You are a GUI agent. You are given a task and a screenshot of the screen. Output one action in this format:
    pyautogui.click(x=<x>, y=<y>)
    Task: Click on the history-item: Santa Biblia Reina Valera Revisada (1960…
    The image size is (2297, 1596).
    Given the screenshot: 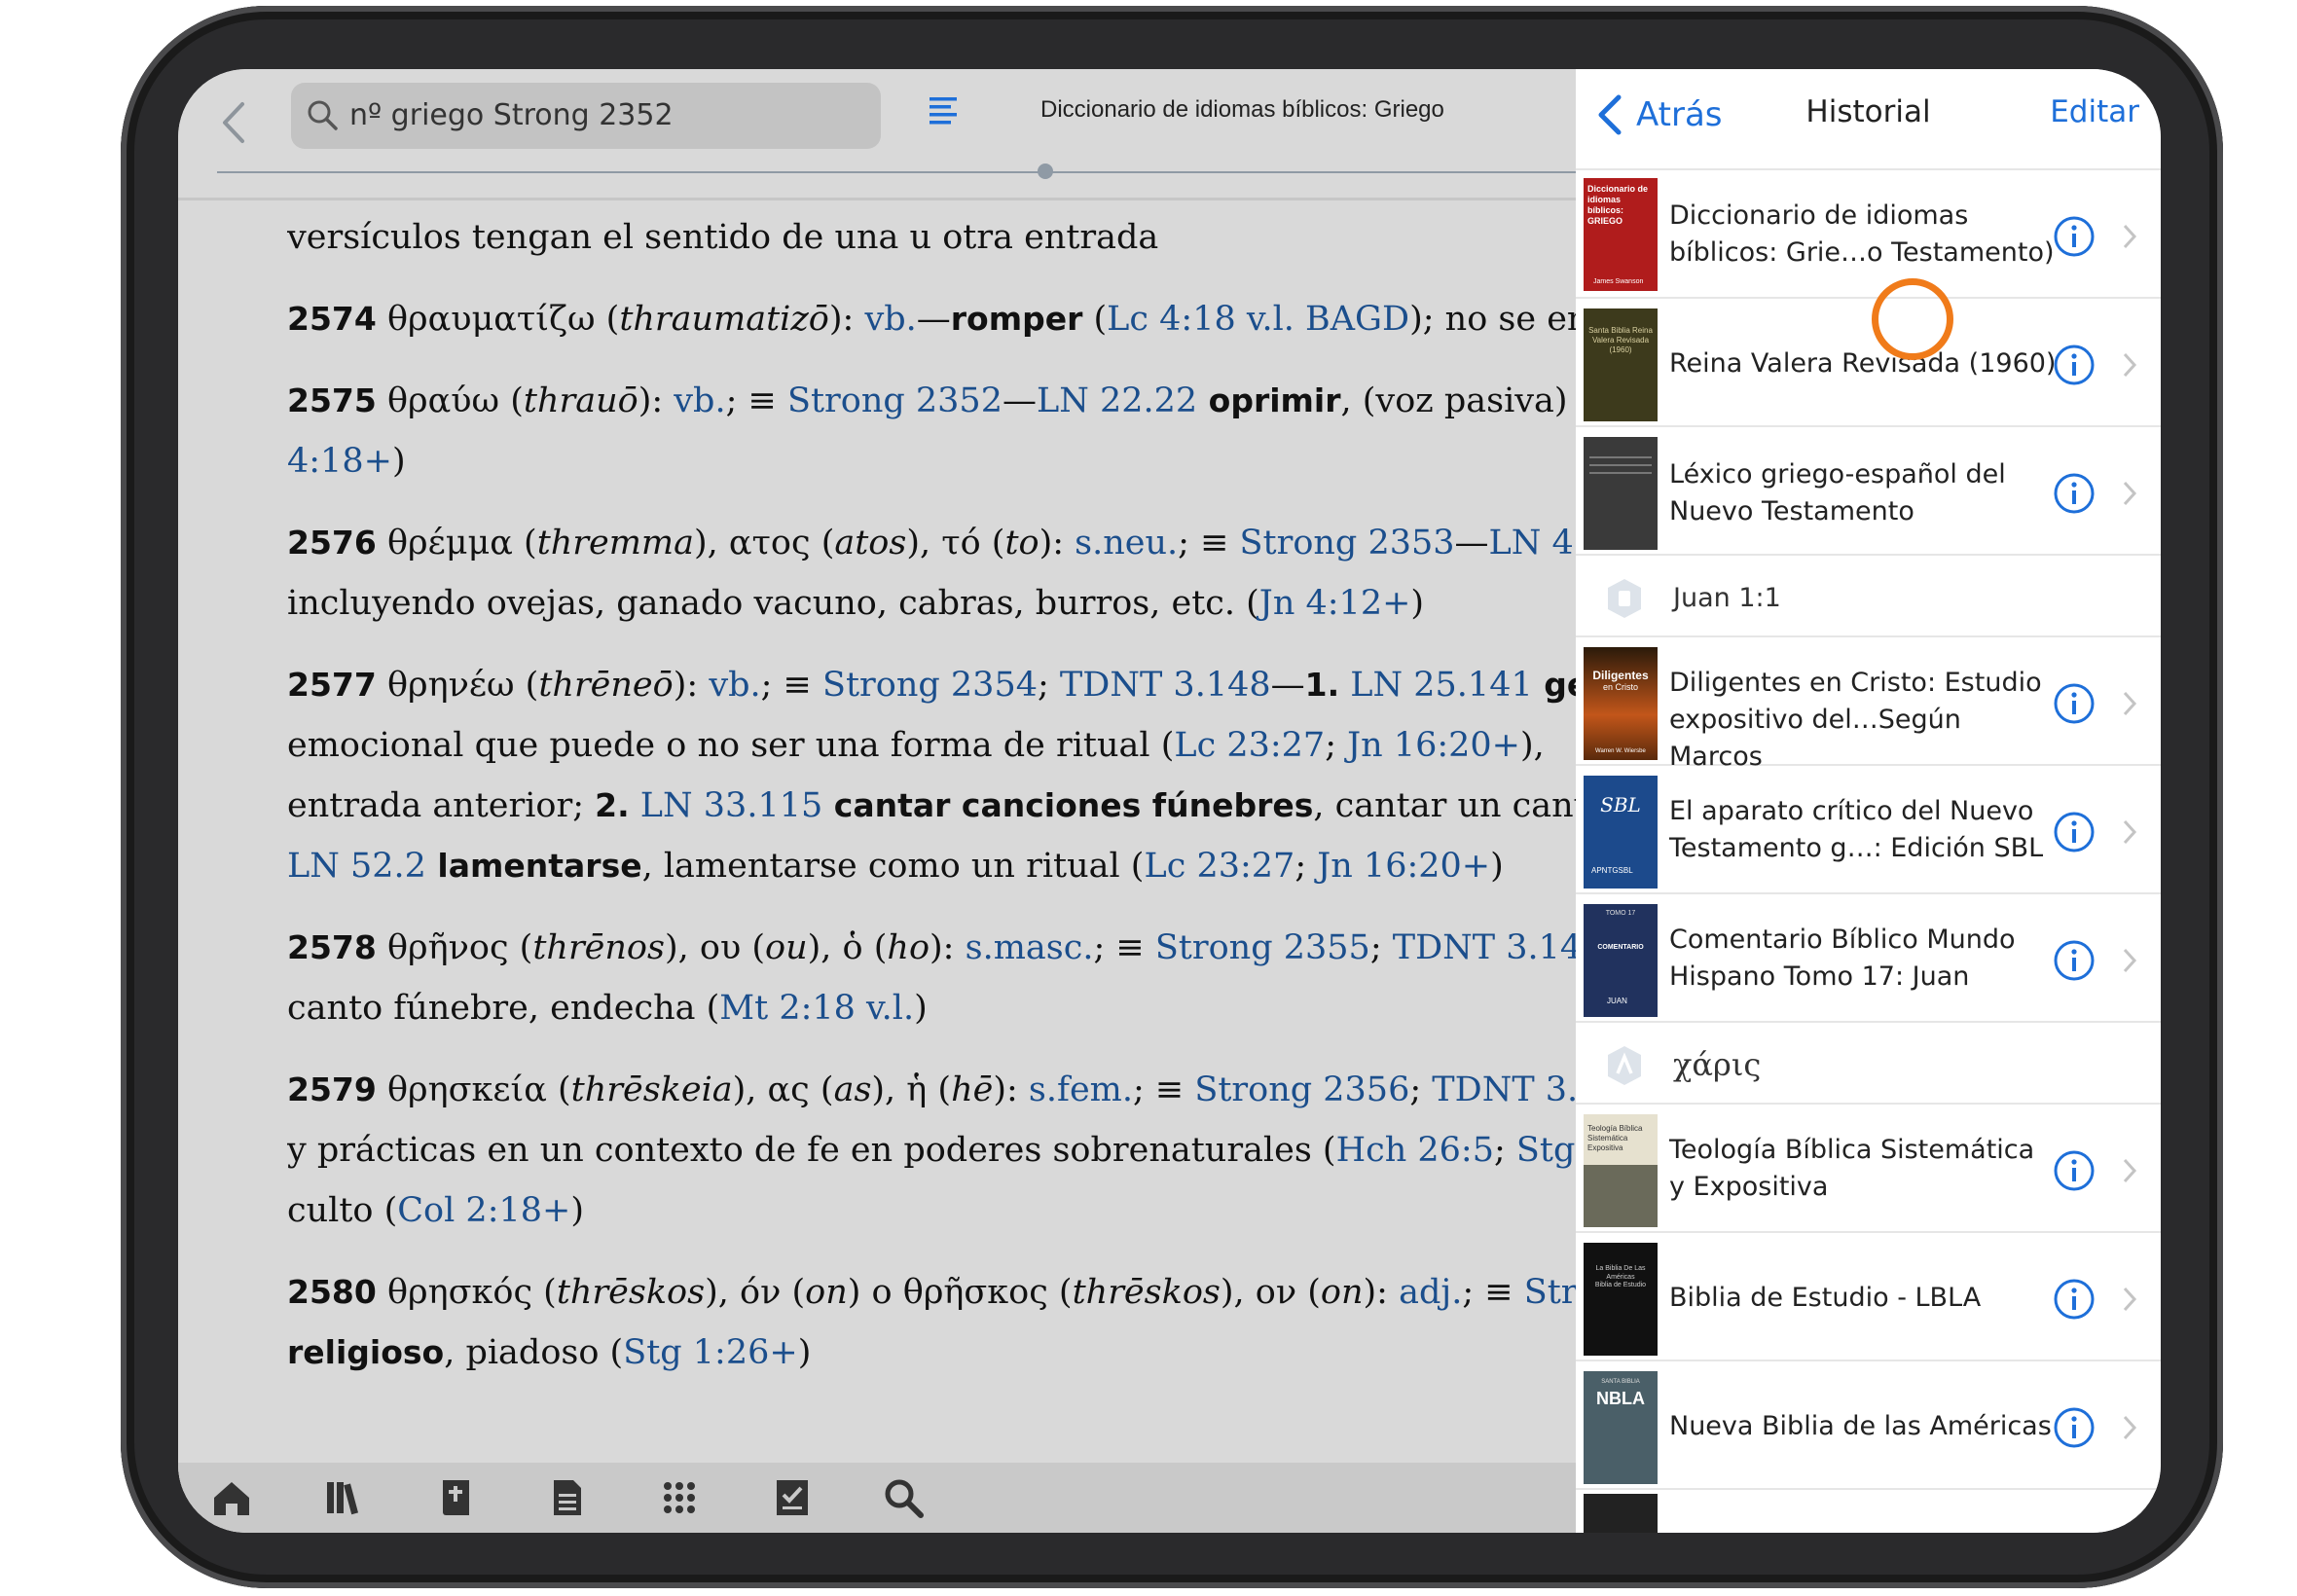 What is the action you would take?
    pyautogui.click(x=1868, y=364)
    